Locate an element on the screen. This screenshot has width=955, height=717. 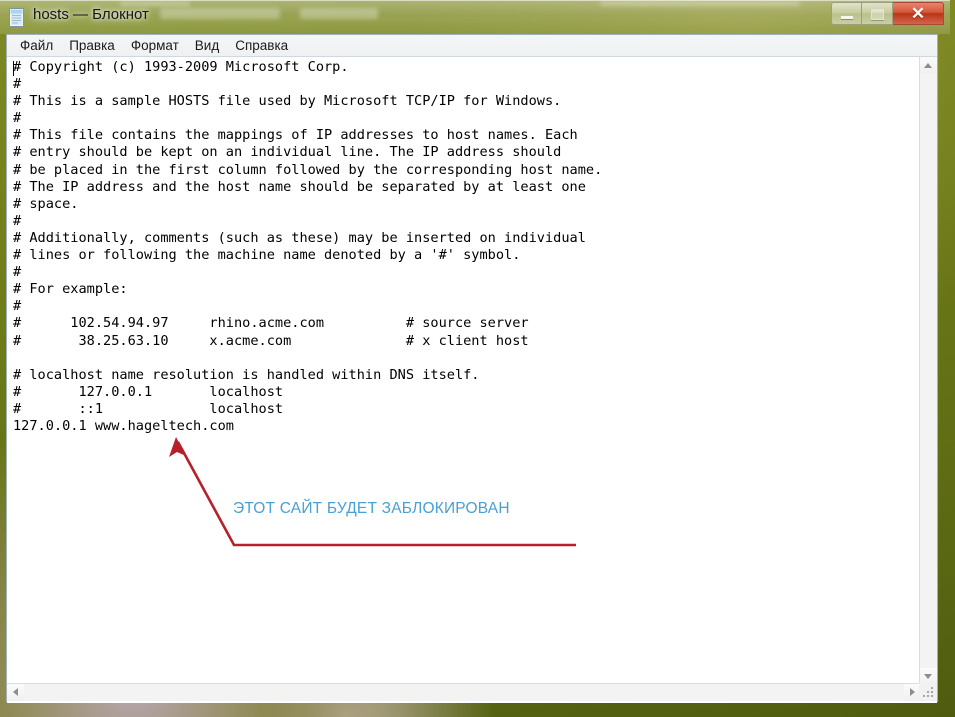
chevron-up-icon is located at coordinates (928, 65).